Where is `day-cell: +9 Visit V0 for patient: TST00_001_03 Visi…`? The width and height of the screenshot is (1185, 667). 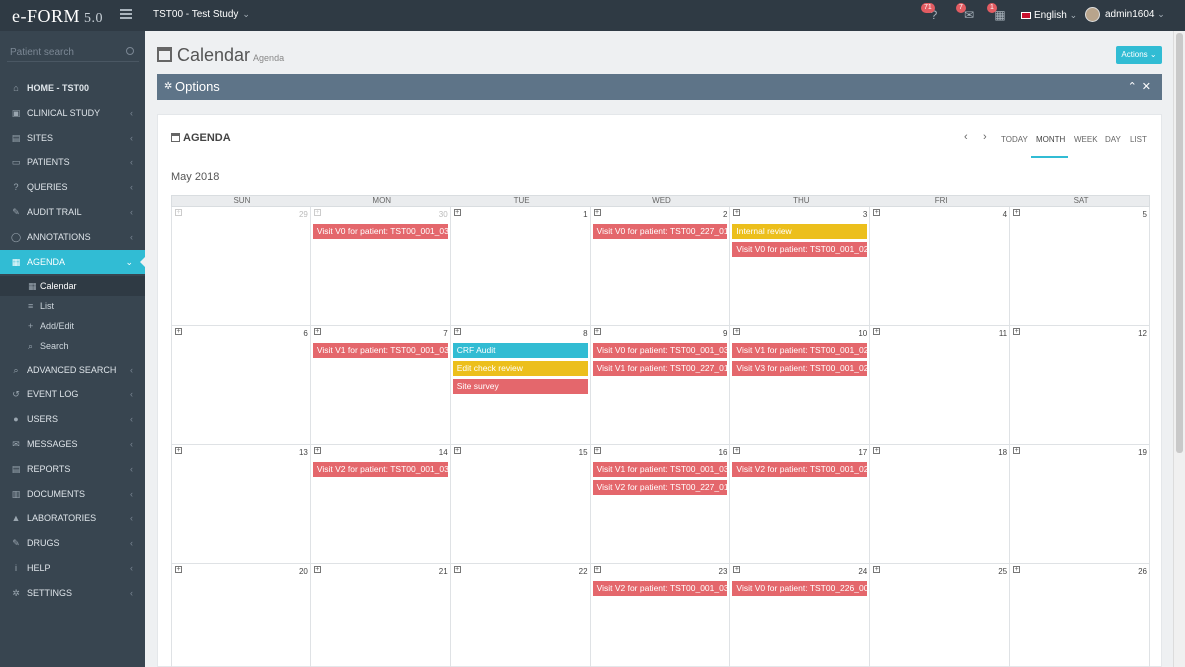
day-cell: +9 Visit V0 for patient: TST00_001_03 Visi… is located at coordinates (660, 385).